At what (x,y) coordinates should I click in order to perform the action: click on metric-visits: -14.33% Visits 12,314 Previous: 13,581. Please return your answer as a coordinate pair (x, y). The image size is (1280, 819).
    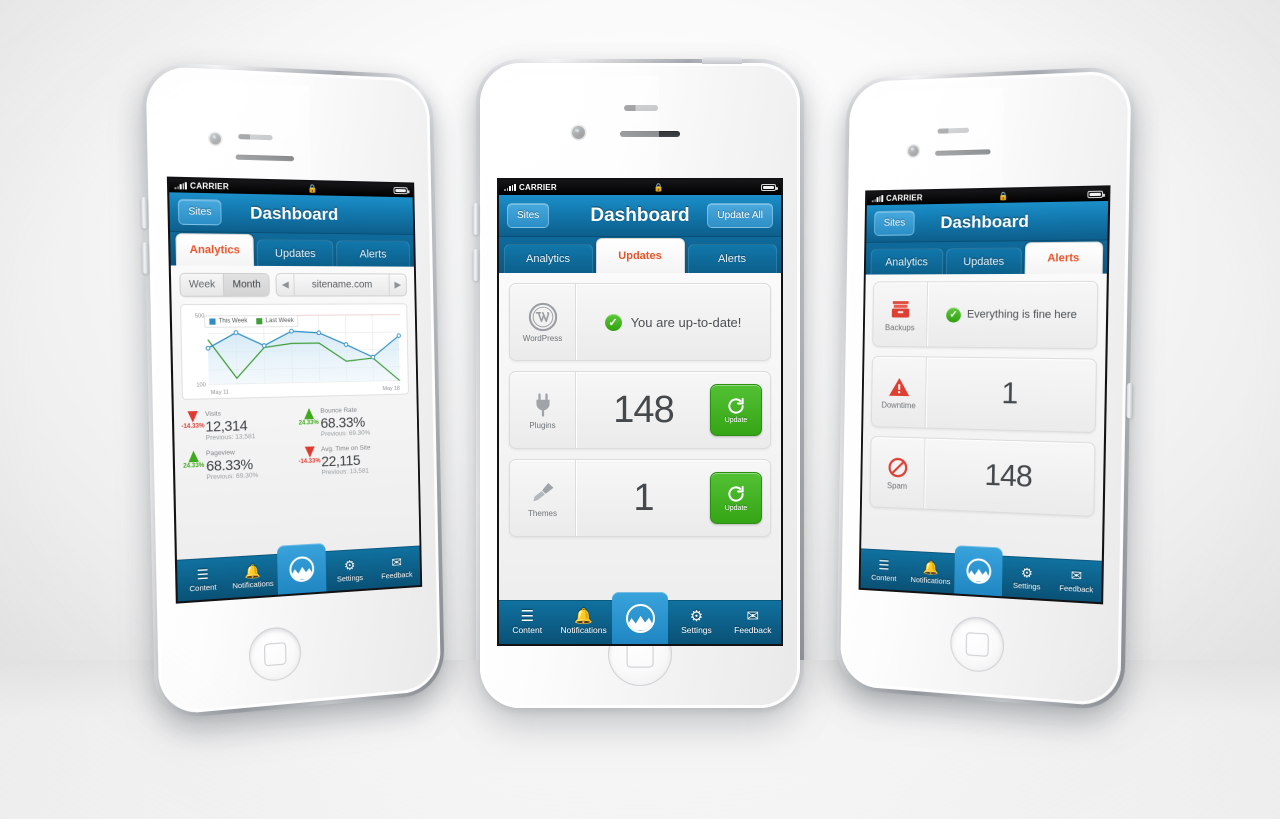
    Looking at the image, I should click on (240, 425).